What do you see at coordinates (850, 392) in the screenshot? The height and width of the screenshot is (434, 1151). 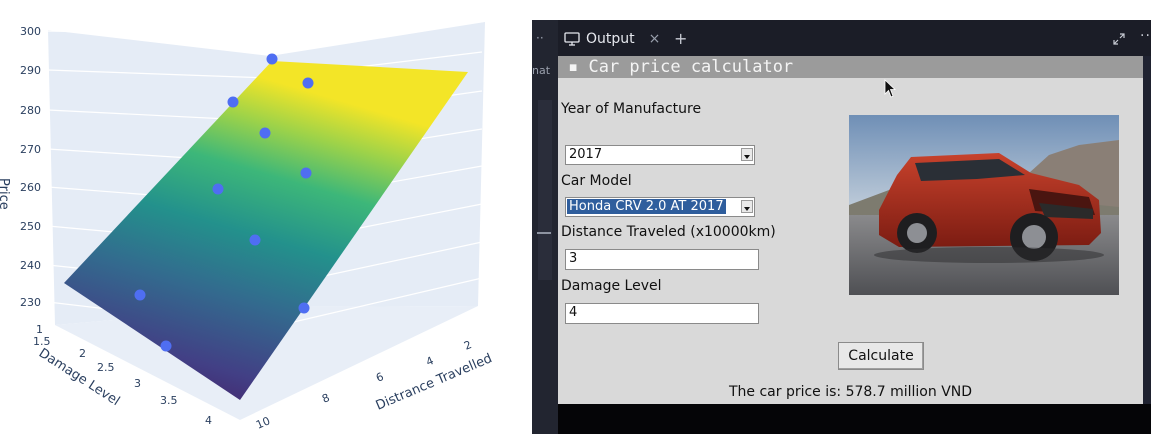 I see `price-result: The car price is: 578.7 million VND` at bounding box center [850, 392].